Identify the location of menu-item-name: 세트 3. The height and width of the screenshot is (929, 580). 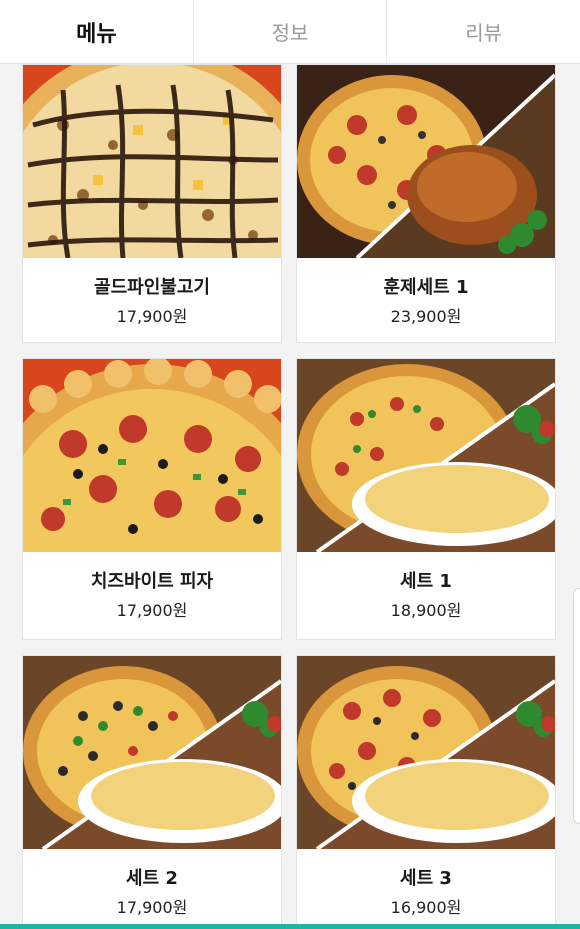
(426, 878).